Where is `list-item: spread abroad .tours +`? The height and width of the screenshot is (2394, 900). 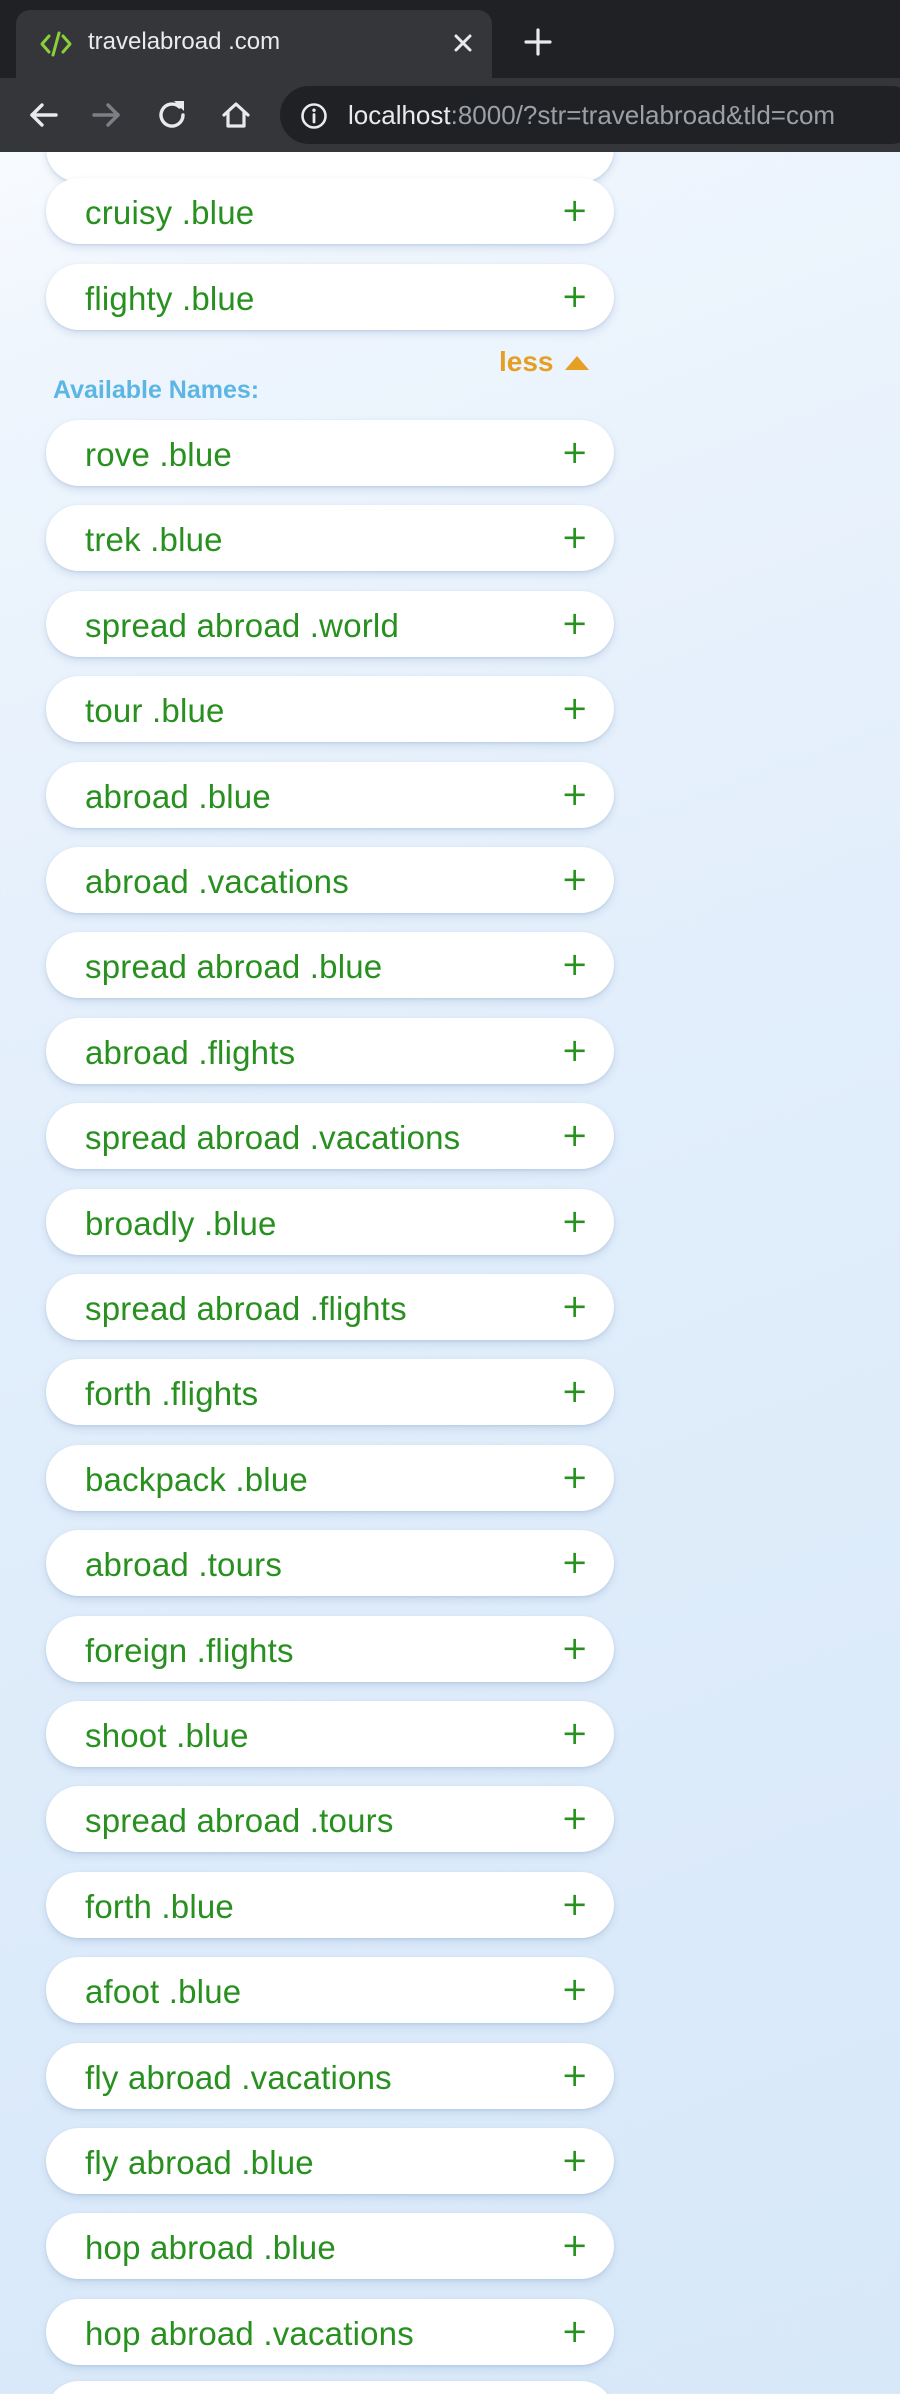 list-item: spread abroad .tours + is located at coordinates (330, 1819).